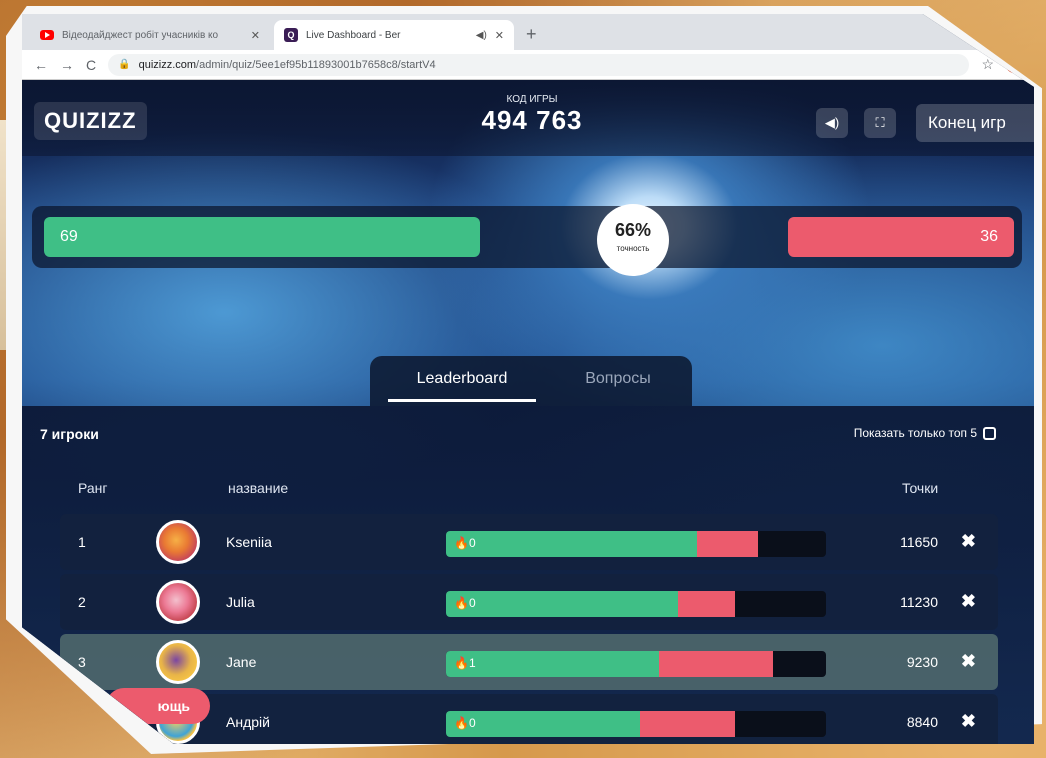 The height and width of the screenshot is (758, 1046). I want to click on players-count: 7 игроки, so click(69, 434).